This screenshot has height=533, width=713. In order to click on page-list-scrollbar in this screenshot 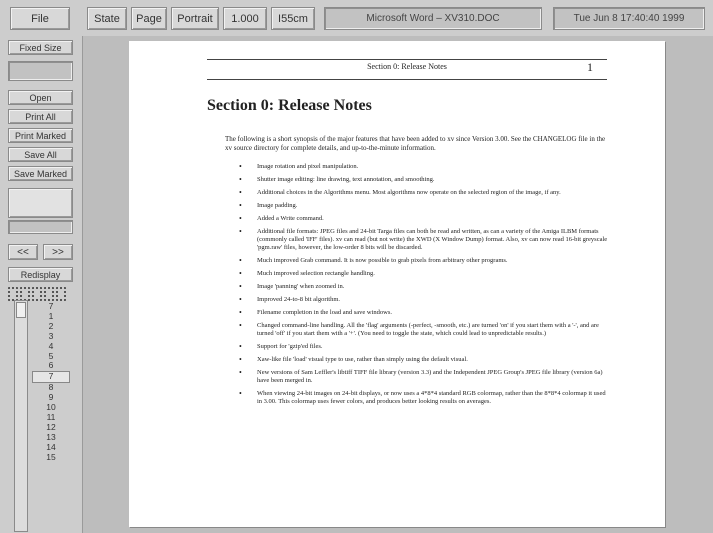, I will do `click(21, 416)`.